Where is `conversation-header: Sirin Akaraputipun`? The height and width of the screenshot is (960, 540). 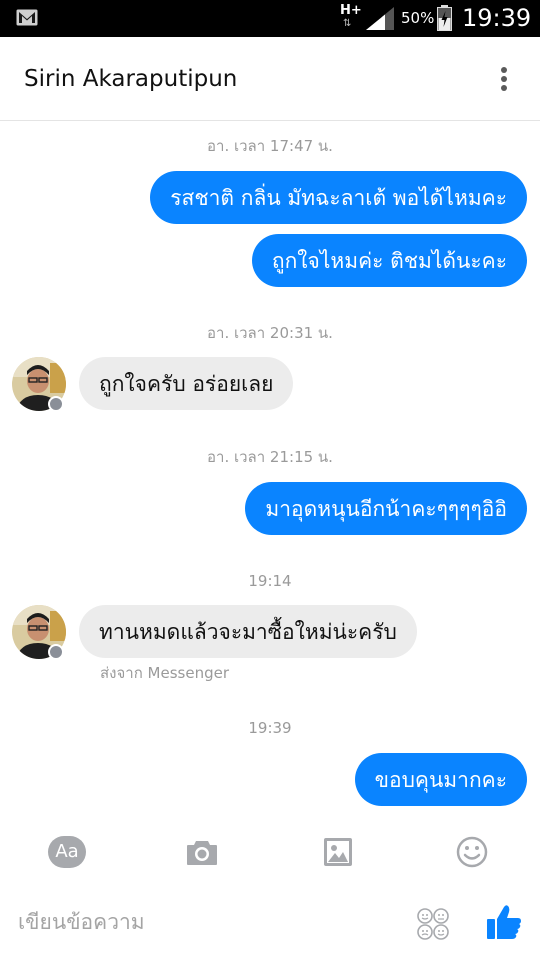 conversation-header: Sirin Akaraputipun is located at coordinates (270, 79).